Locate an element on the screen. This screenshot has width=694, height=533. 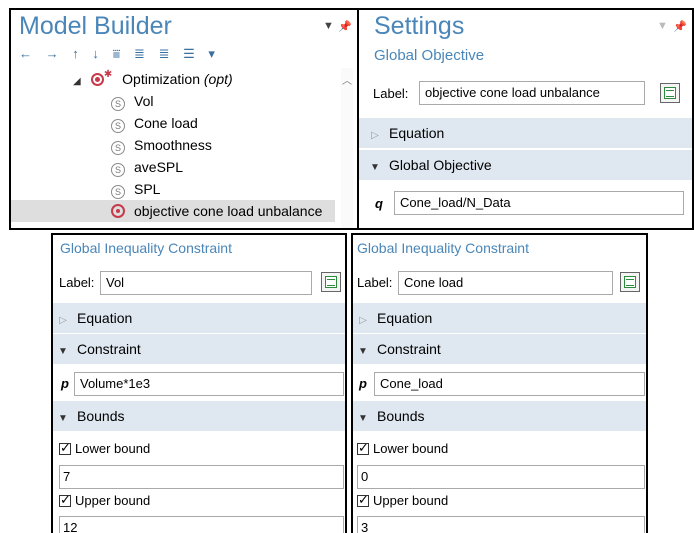
vertical-scrollbar: ︿ is located at coordinates (347, 148).